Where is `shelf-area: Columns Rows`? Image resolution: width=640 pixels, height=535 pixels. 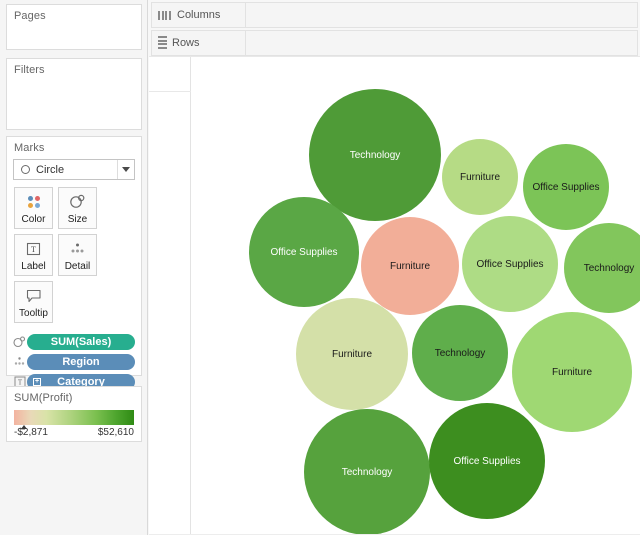 shelf-area: Columns Rows is located at coordinates (394, 28).